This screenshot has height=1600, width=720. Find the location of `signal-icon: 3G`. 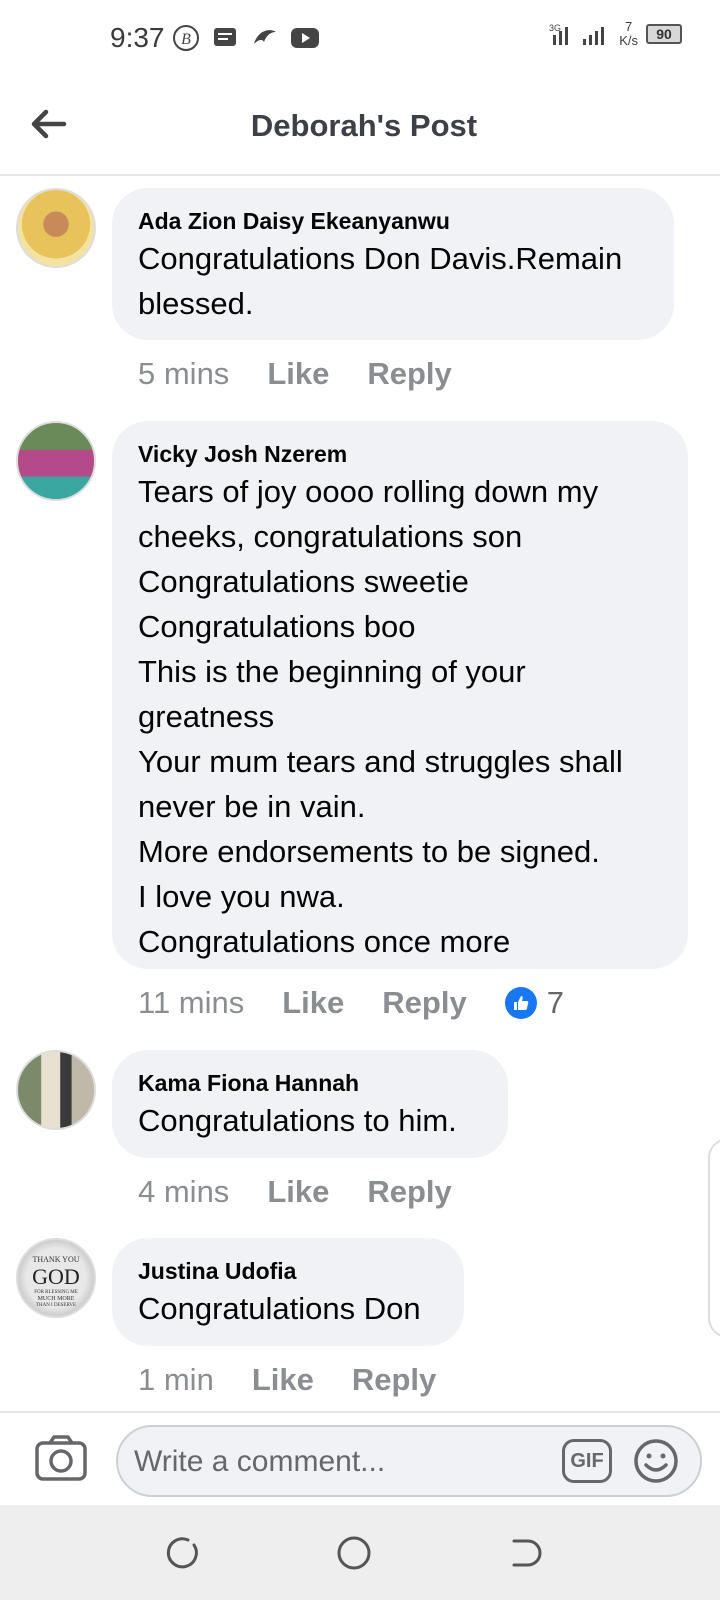

signal-icon: 3G is located at coordinates (577, 34).